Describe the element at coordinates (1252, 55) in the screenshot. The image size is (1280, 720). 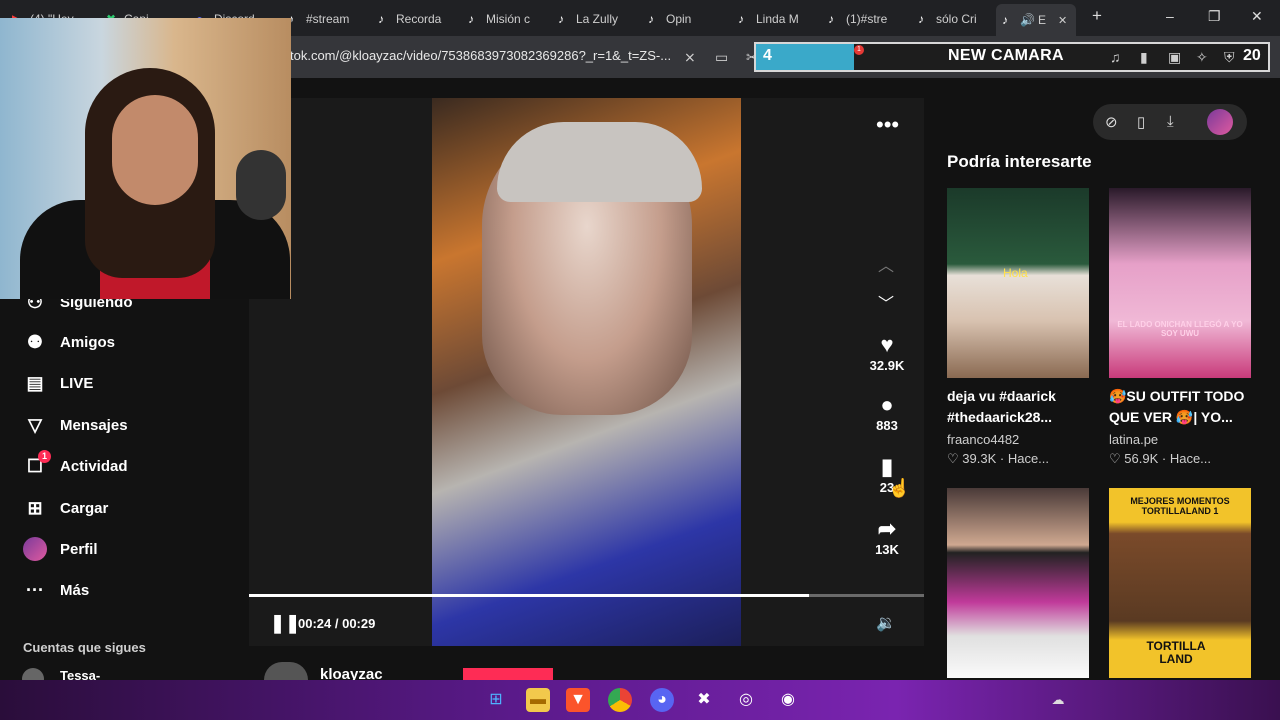
I see `overlay-count: 20` at that location.